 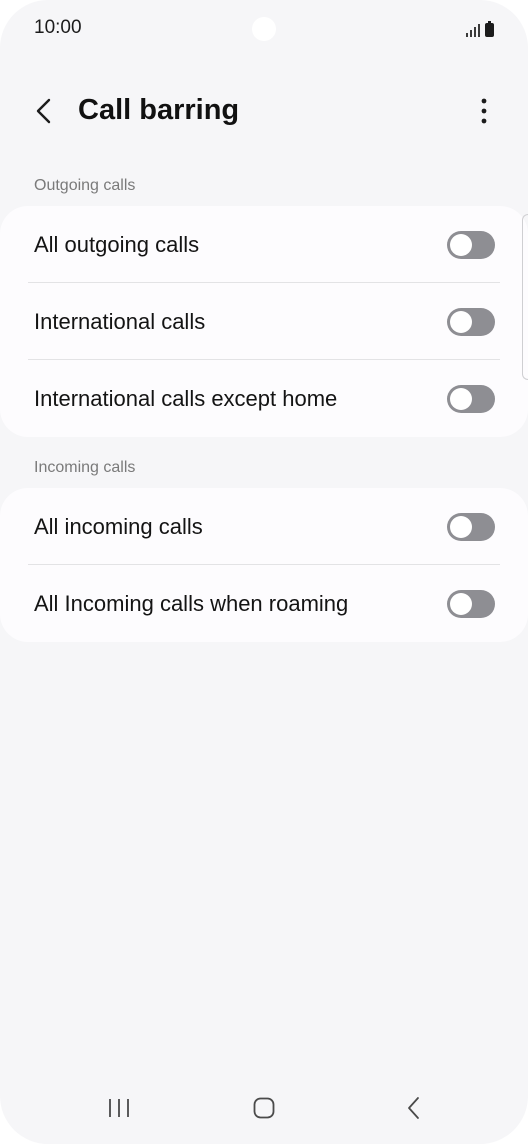 I want to click on back-icon, so click(x=413, y=1108).